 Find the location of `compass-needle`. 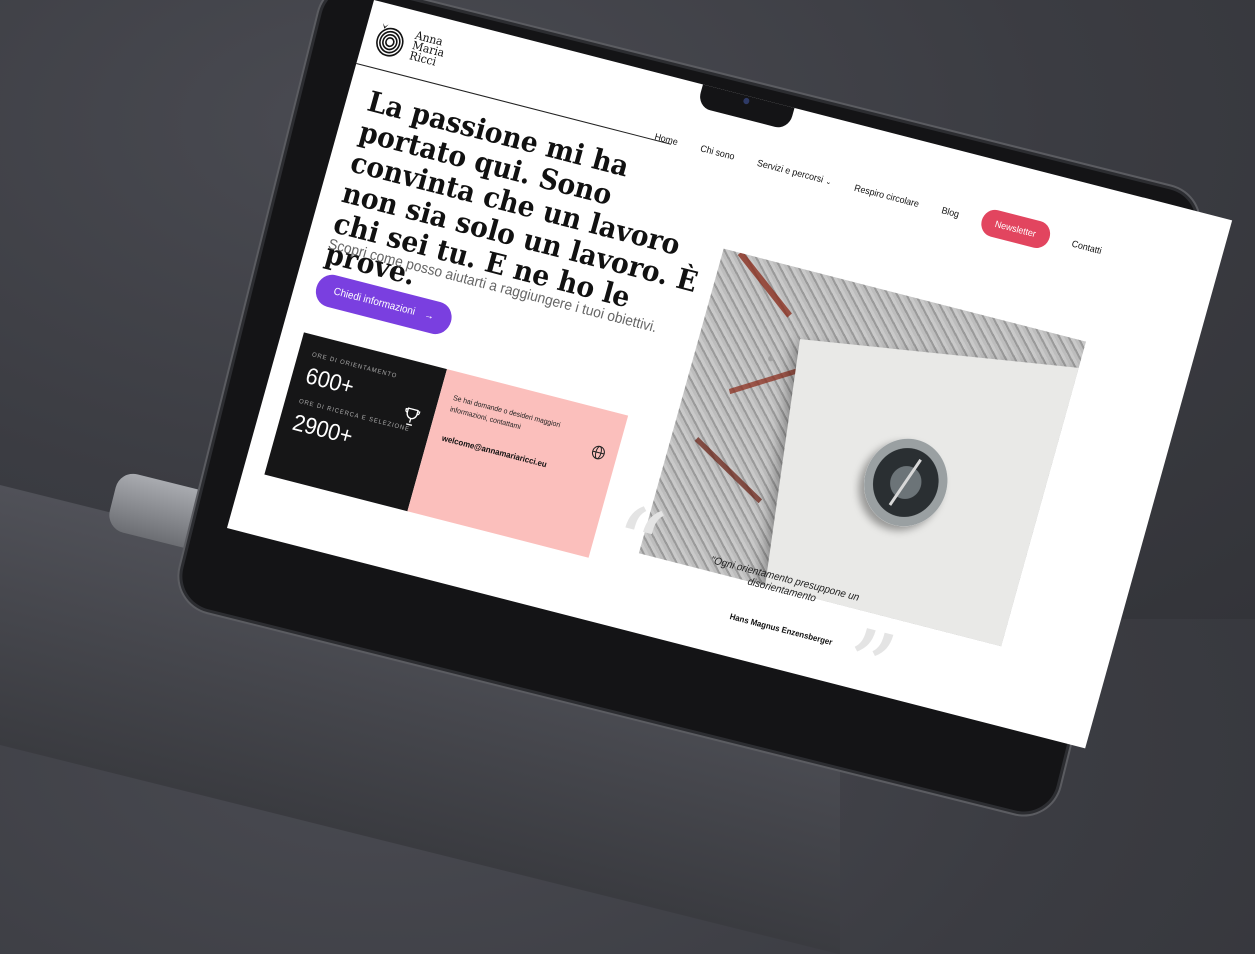

compass-needle is located at coordinates (905, 482).